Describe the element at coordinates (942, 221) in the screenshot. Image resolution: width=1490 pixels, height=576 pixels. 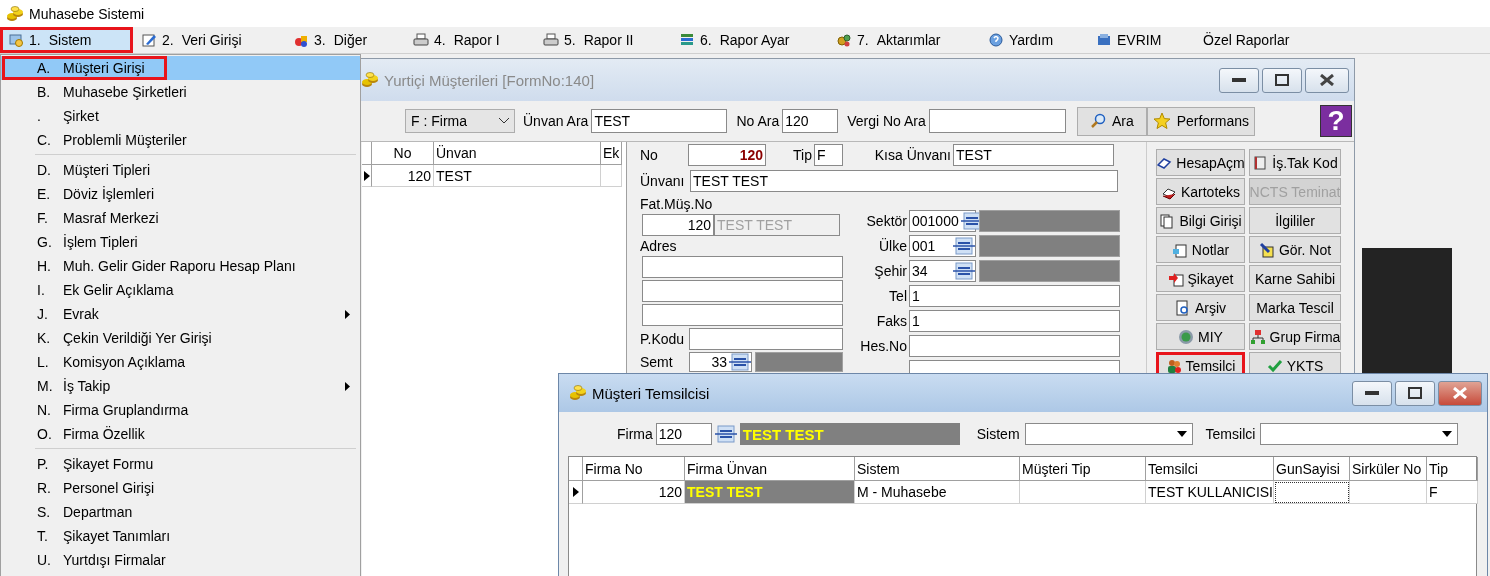
I see `input-field: 001000` at that location.